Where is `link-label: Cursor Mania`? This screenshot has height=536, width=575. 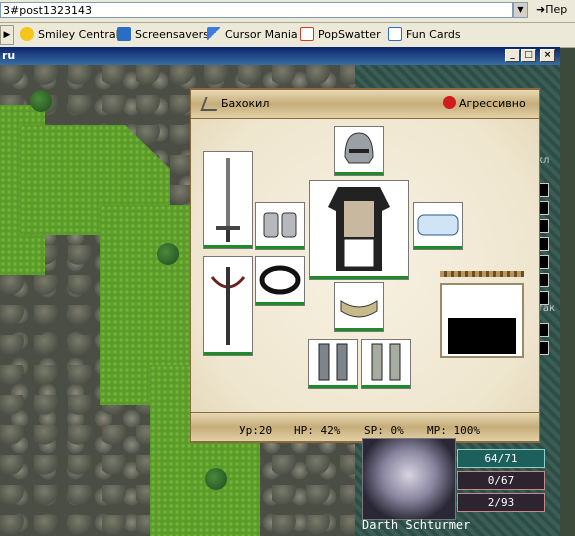 link-label: Cursor Mania is located at coordinates (261, 34).